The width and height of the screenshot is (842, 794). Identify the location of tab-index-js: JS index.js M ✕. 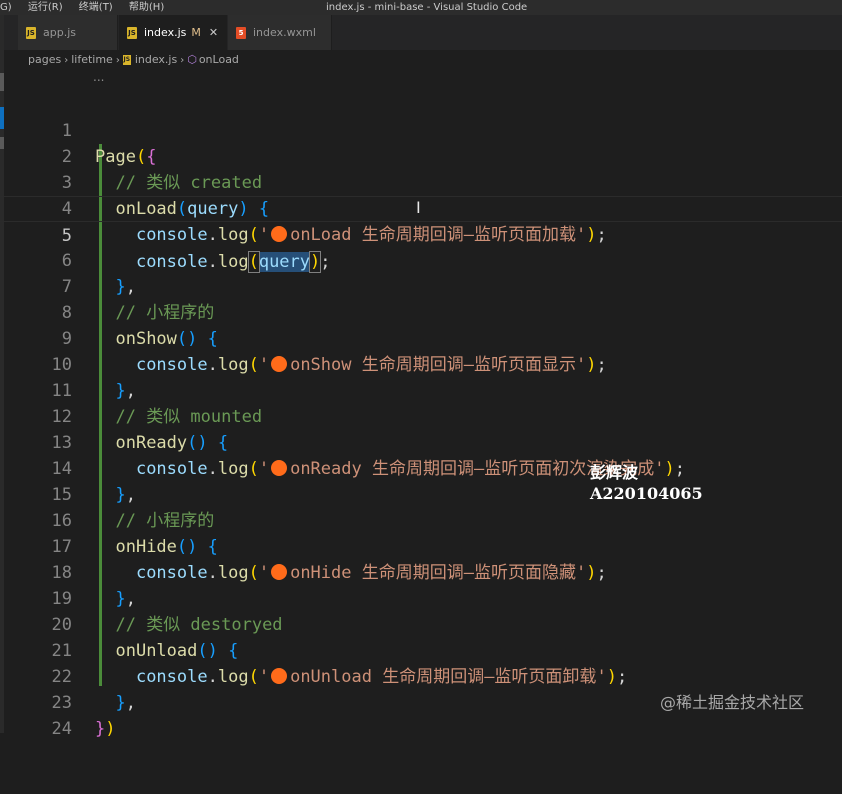
(173, 32).